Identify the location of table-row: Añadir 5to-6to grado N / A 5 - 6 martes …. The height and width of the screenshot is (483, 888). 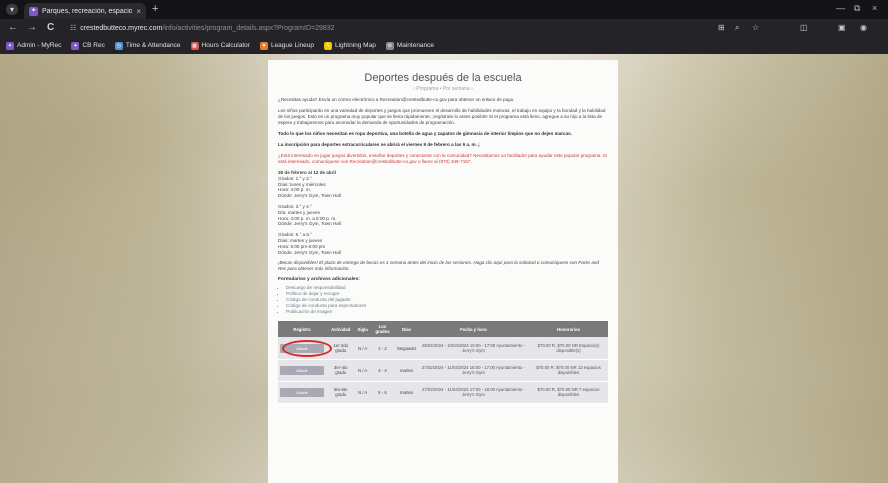
(443, 392).